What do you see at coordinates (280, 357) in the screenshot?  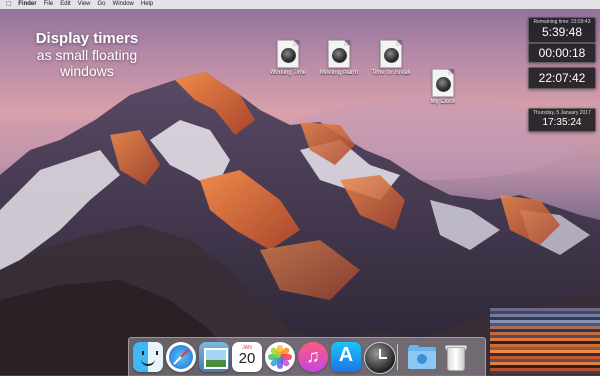 I see `dock-photos-icon` at bounding box center [280, 357].